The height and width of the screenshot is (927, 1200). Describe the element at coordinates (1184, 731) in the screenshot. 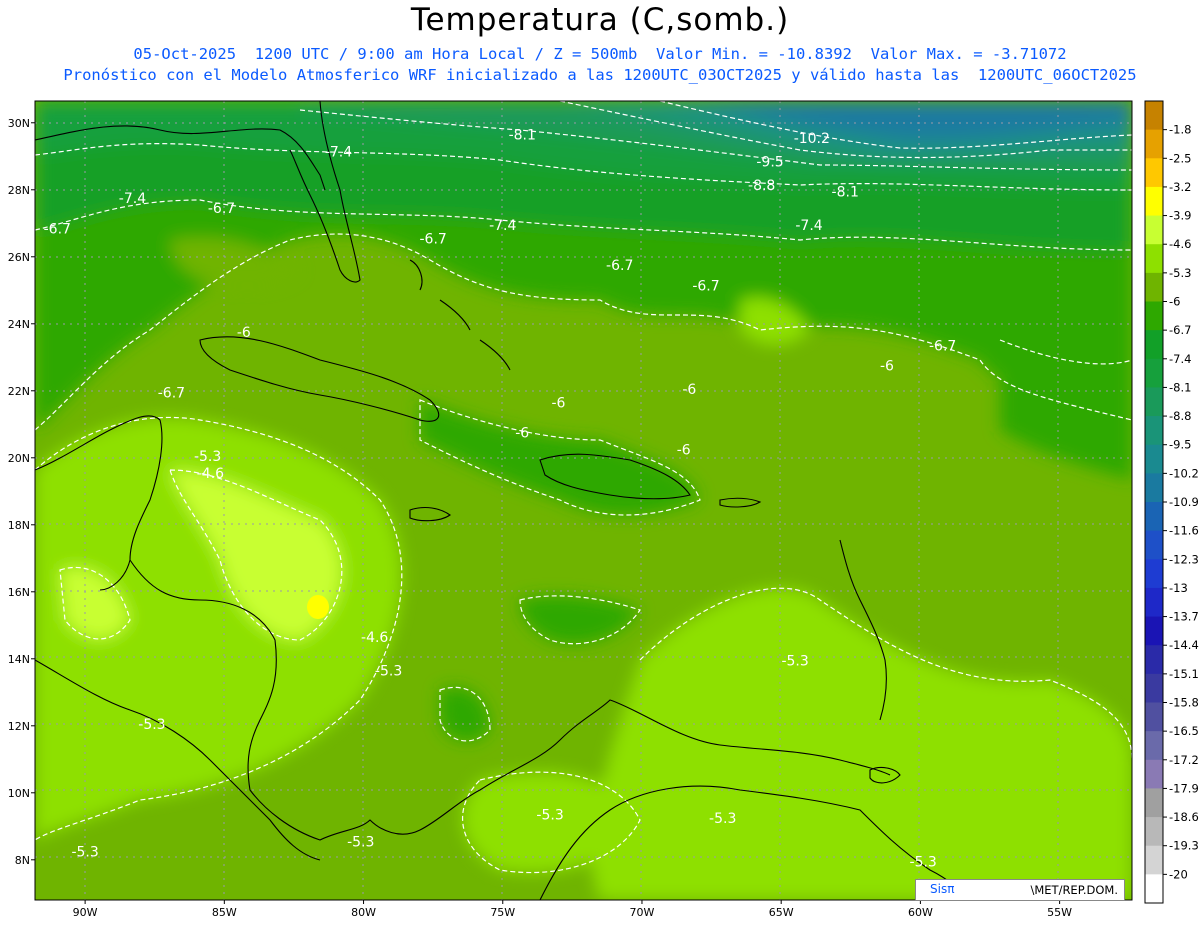

I see `colorbar-label: -16.5` at that location.